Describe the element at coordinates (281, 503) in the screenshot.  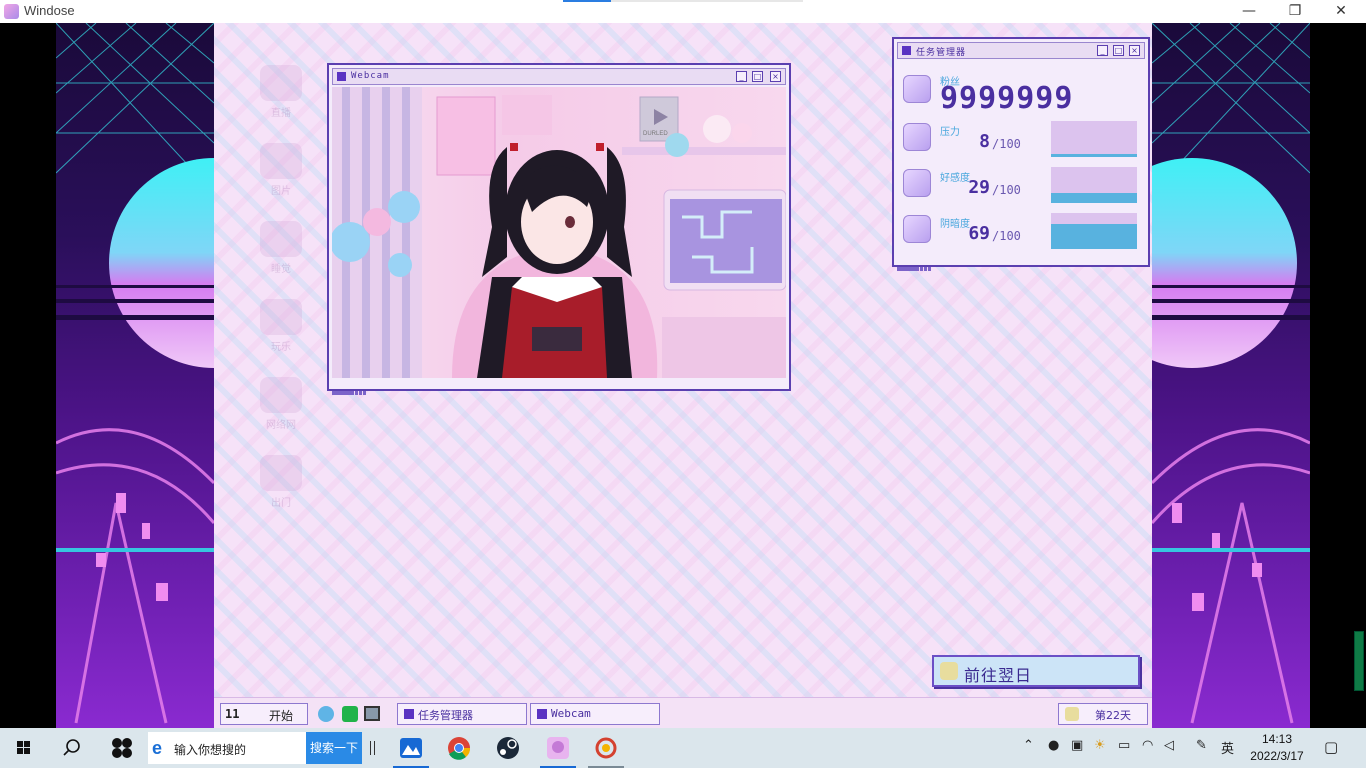
I see `desktop-icon-label: 出门` at that location.